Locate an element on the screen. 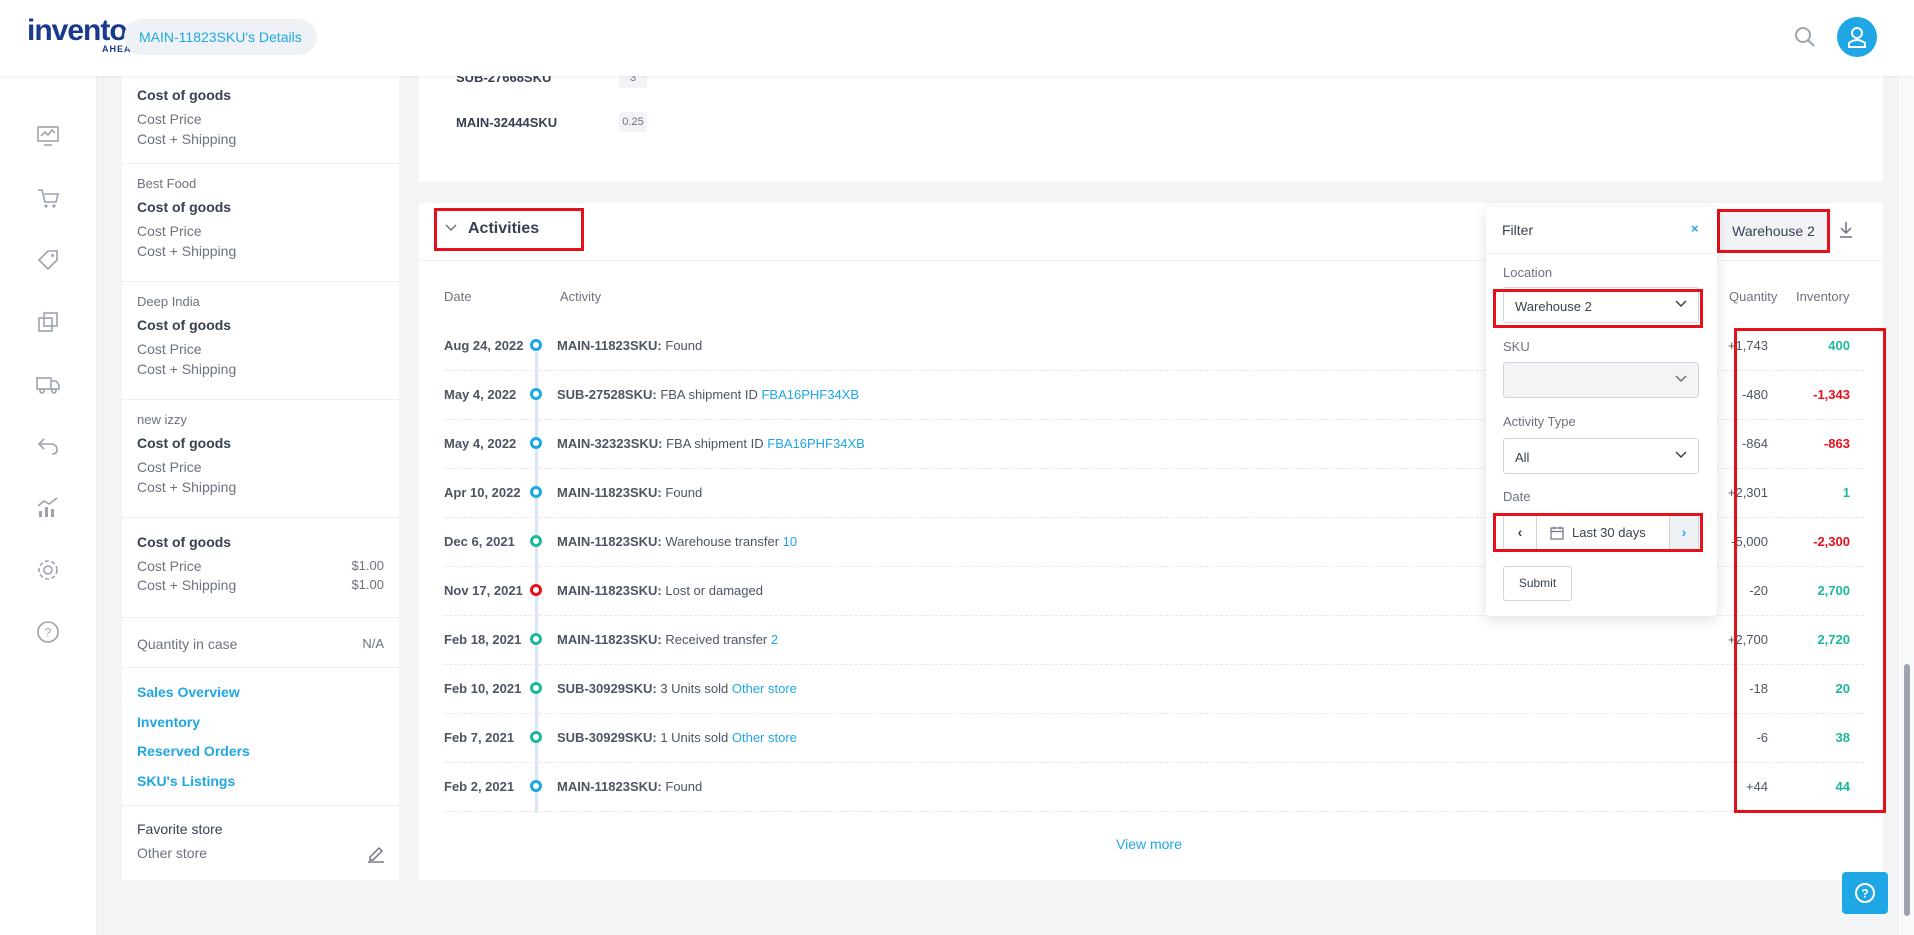 Image resolution: width=1914 pixels, height=935 pixels. col-date: Date is located at coordinates (458, 296).